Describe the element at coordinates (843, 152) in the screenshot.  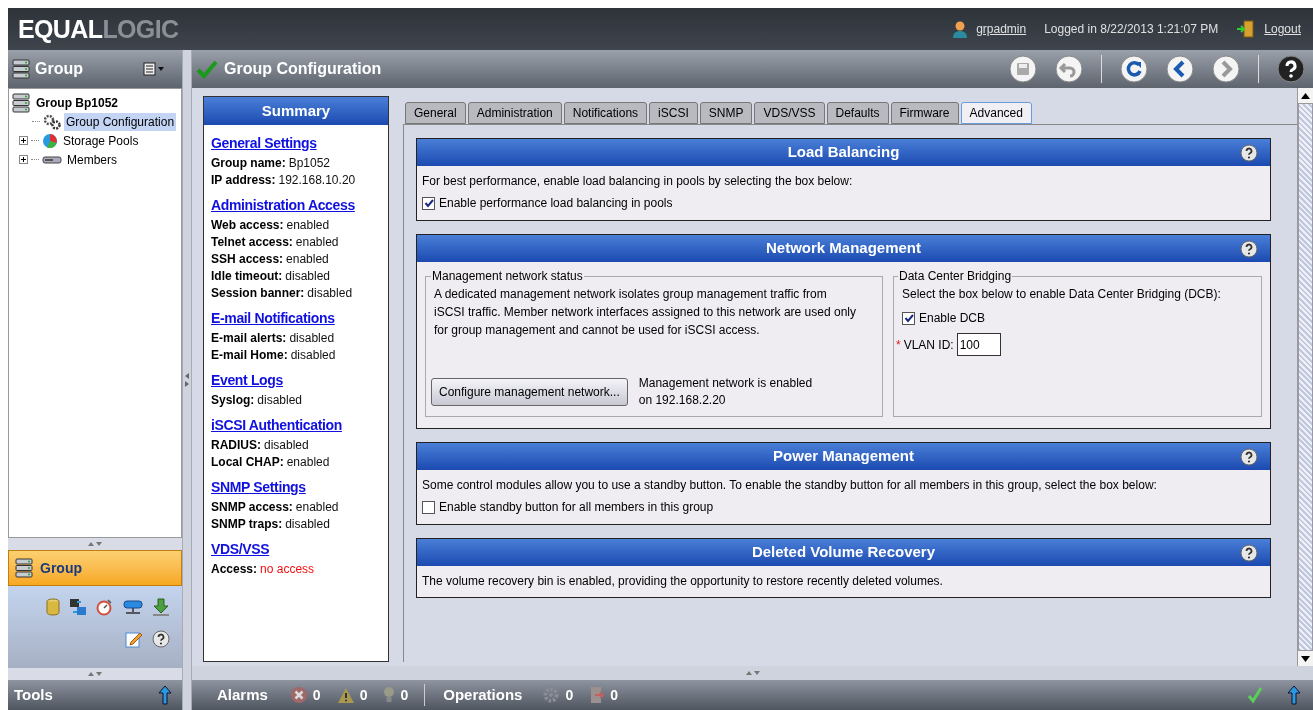
I see `section-title: Load Balancing` at that location.